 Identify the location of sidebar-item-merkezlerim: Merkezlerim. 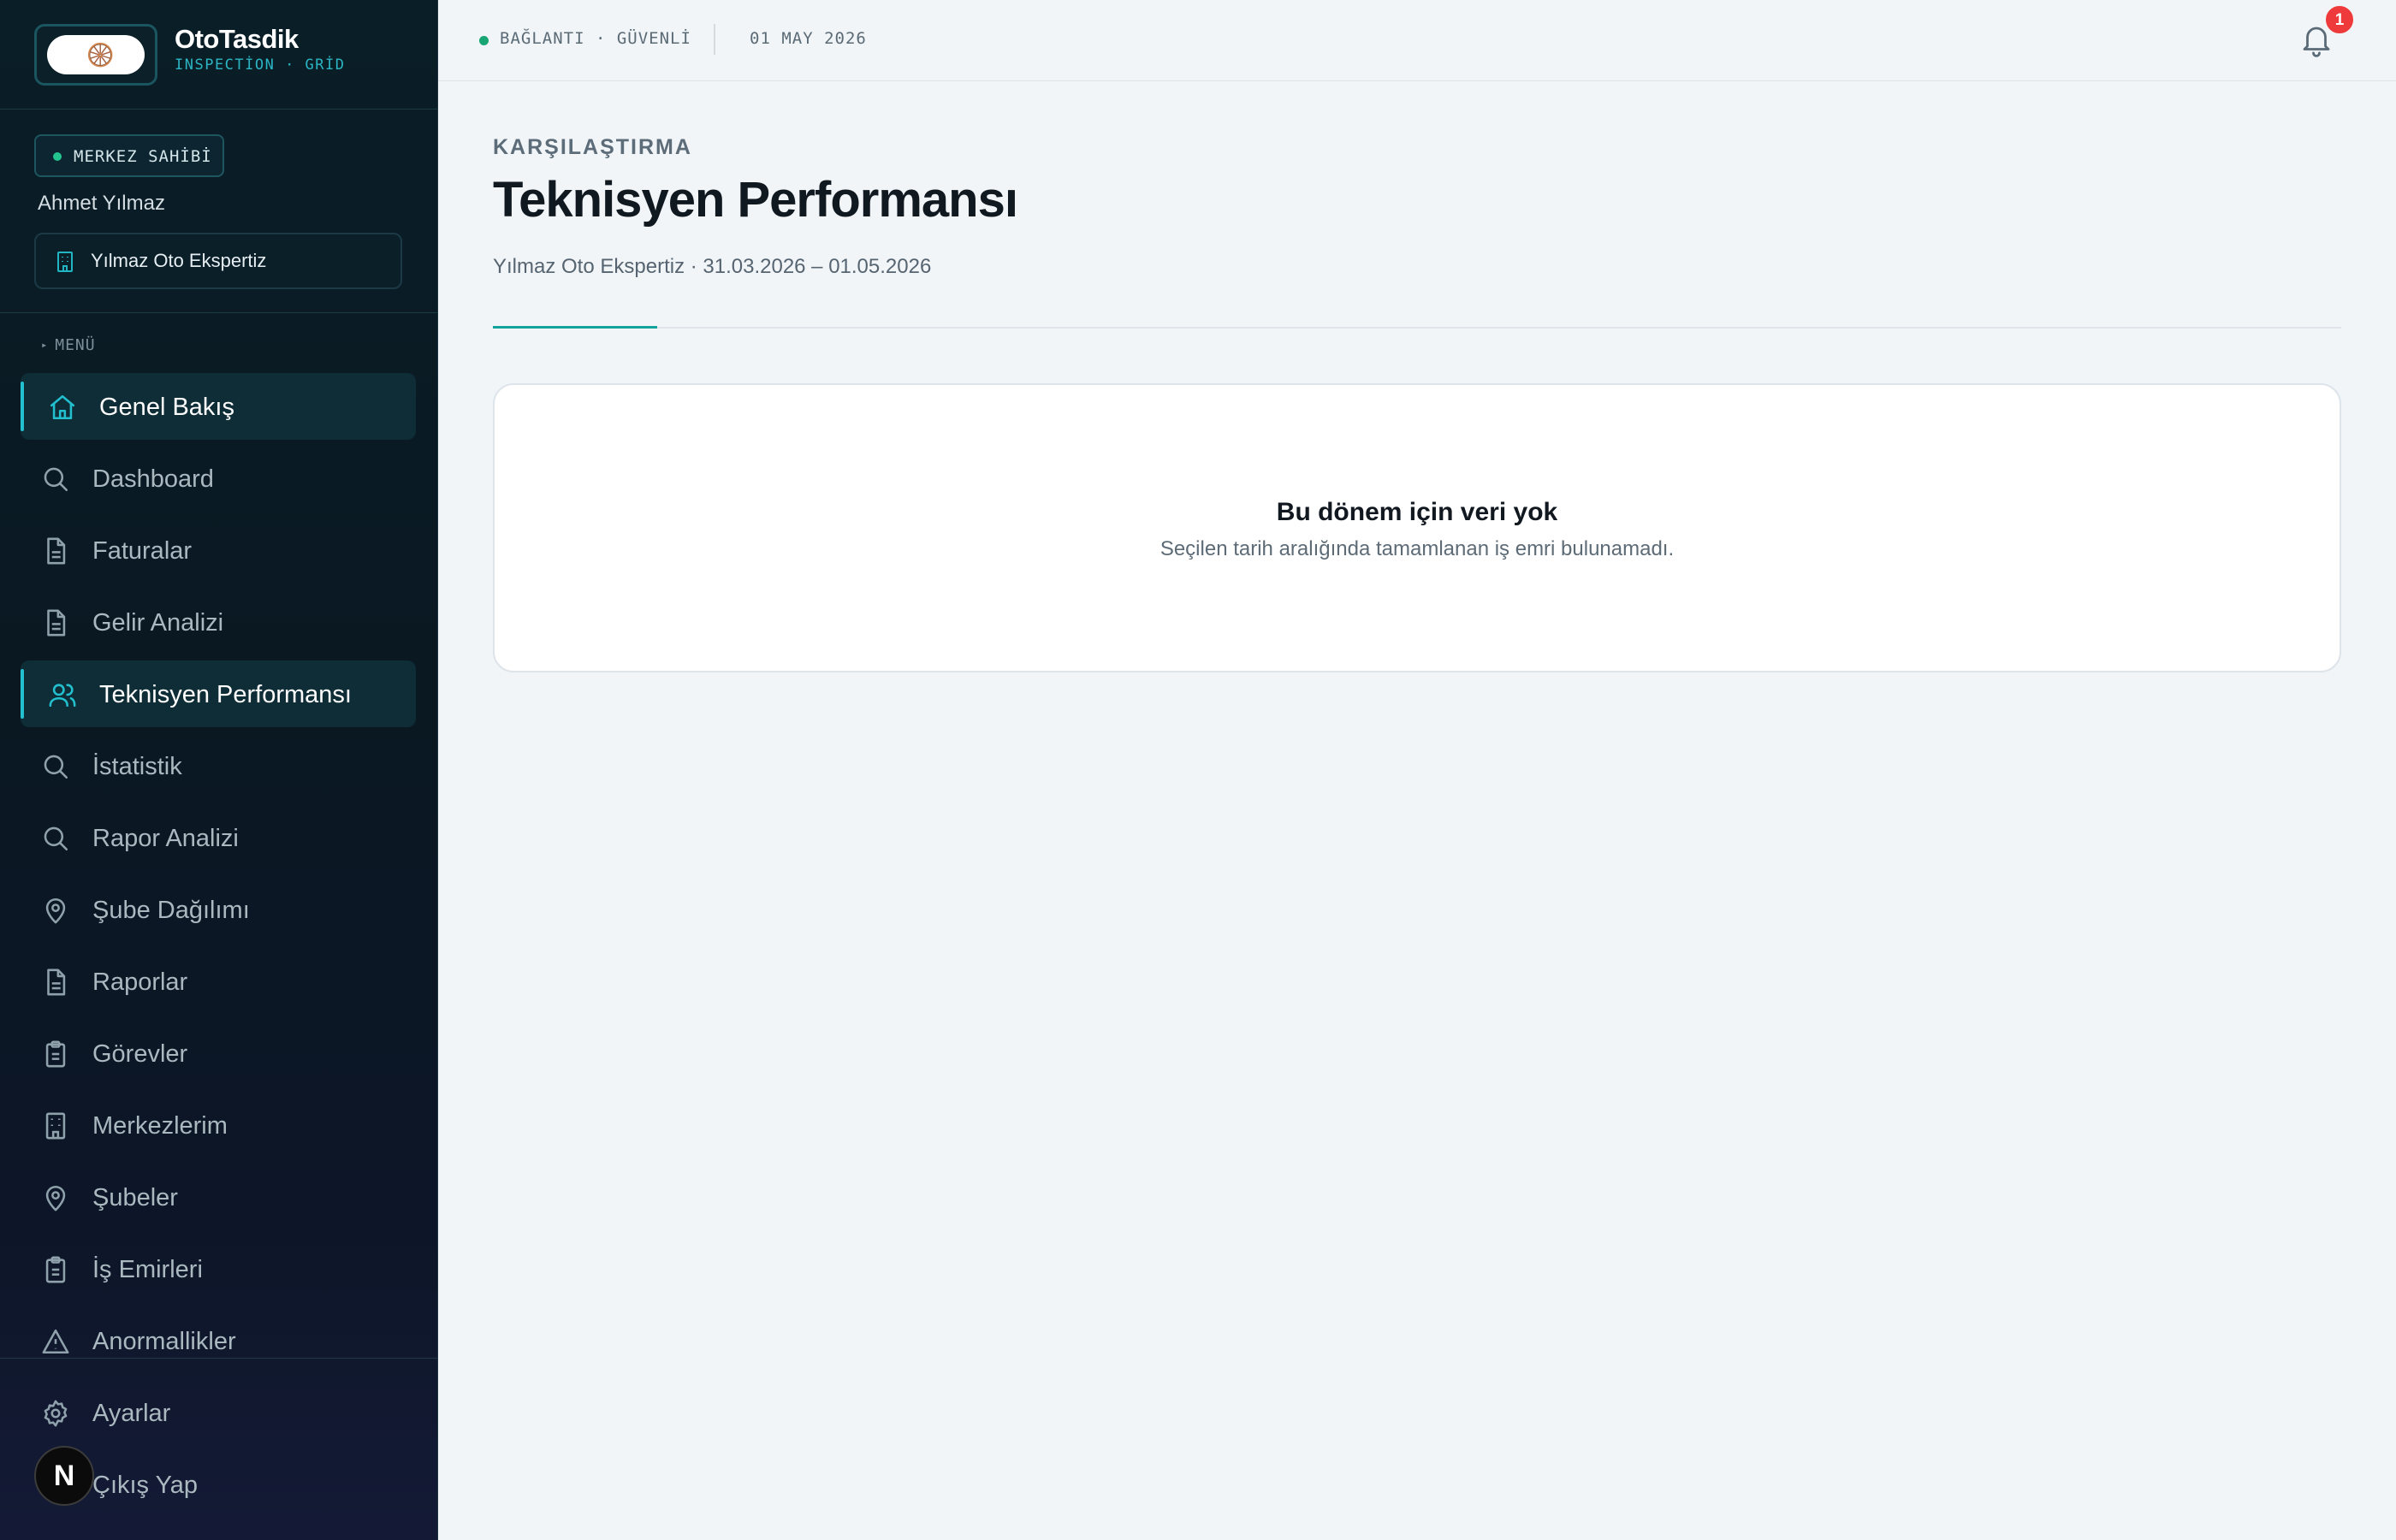
(219, 1125).